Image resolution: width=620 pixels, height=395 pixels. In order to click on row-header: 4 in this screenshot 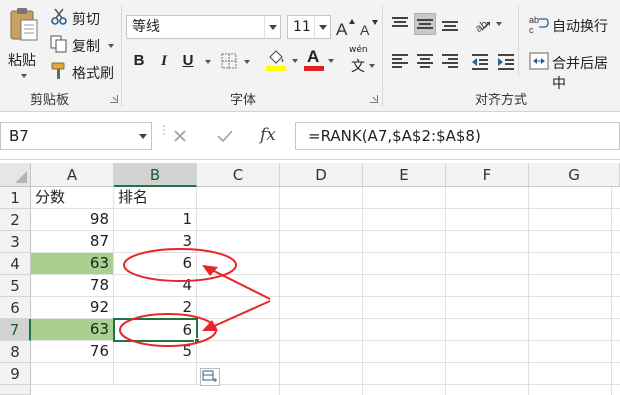, I will do `click(15, 264)`.